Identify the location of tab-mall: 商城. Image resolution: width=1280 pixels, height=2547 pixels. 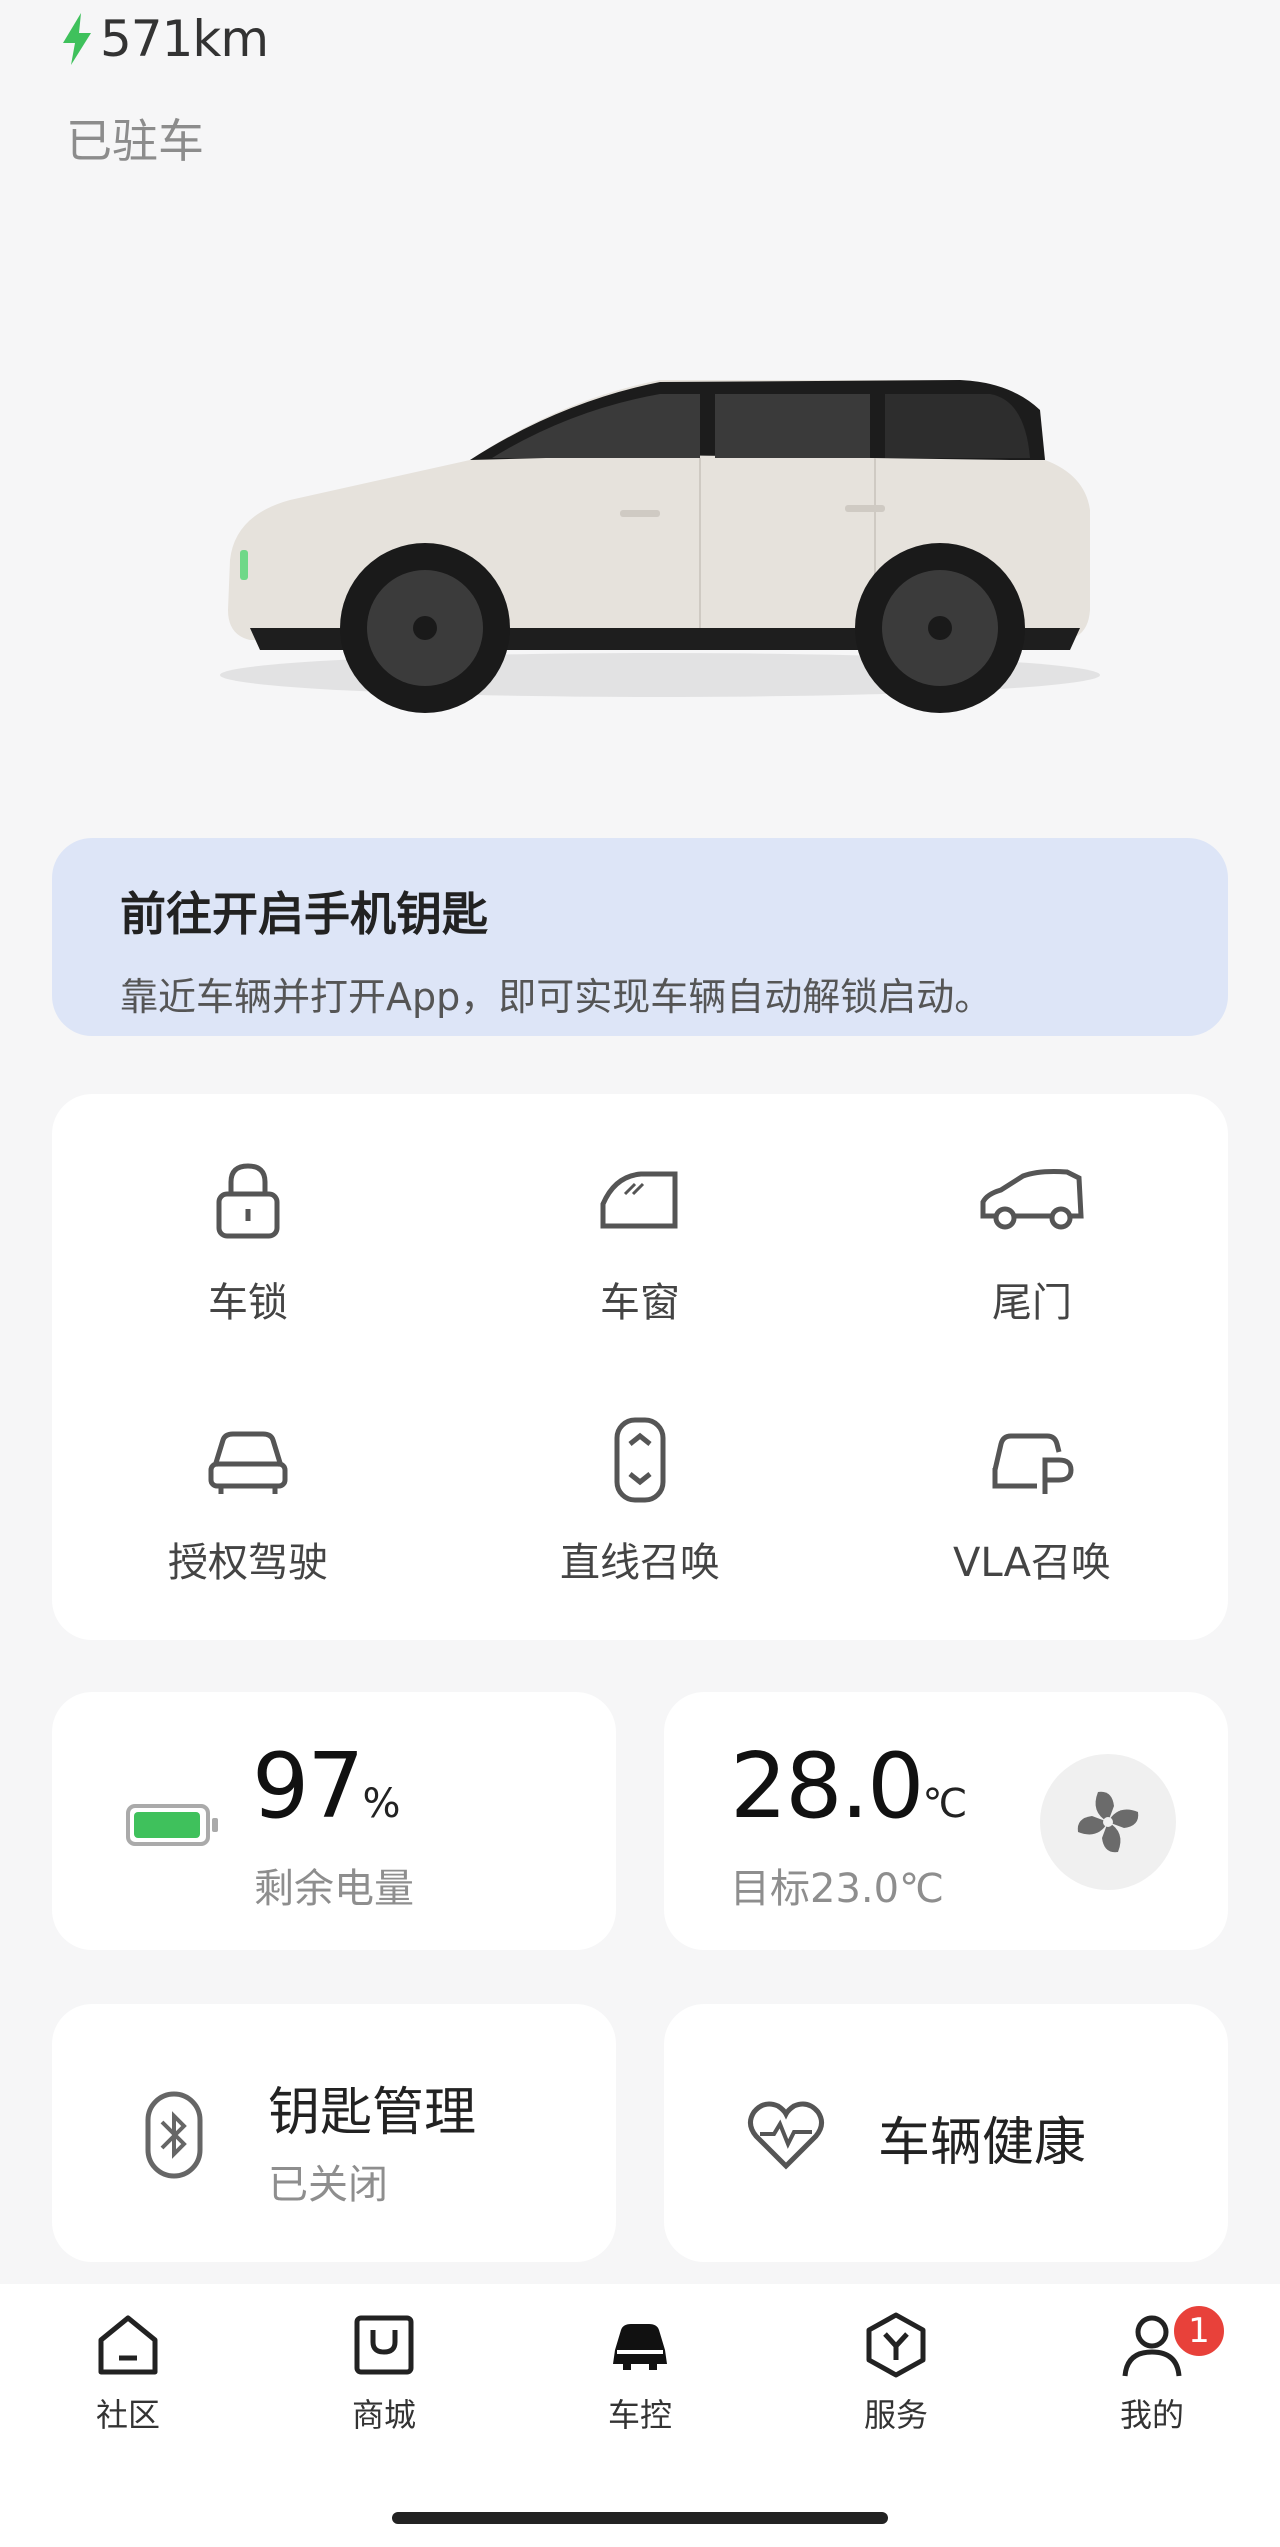
(384, 2390).